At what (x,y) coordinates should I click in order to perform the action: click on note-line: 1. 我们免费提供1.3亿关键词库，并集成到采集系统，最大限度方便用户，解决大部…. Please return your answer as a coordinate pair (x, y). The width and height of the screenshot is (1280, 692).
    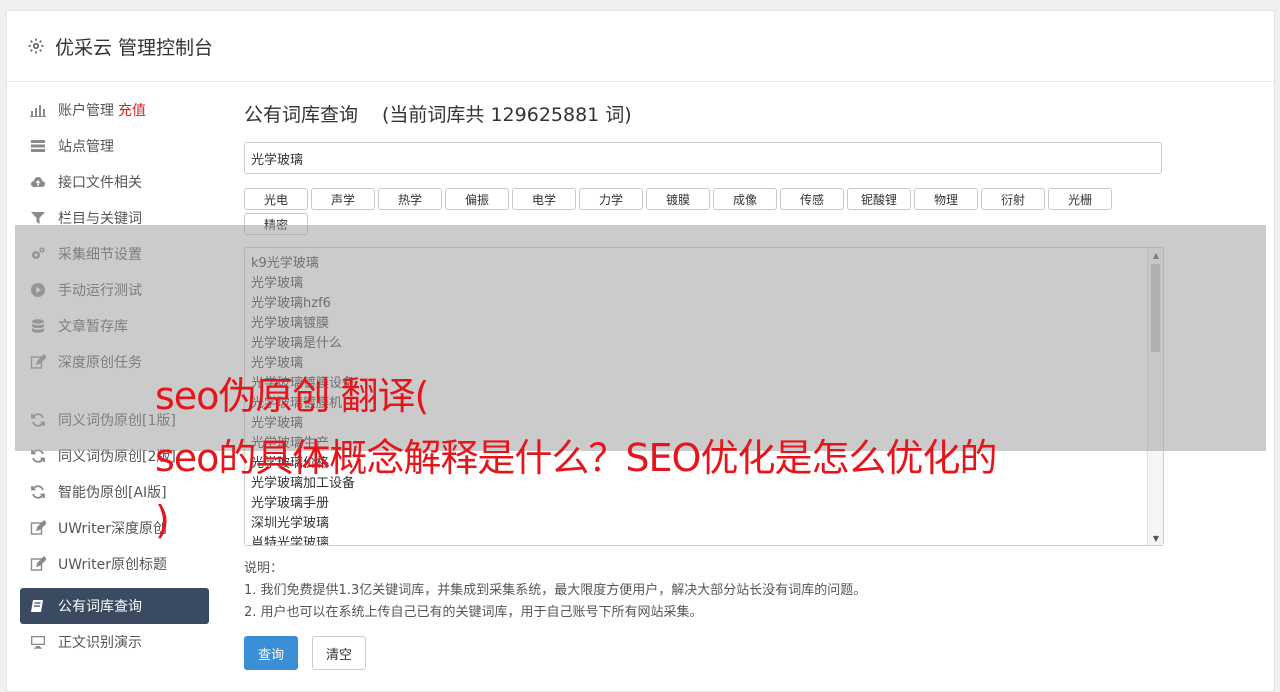
    Looking at the image, I should click on (555, 590).